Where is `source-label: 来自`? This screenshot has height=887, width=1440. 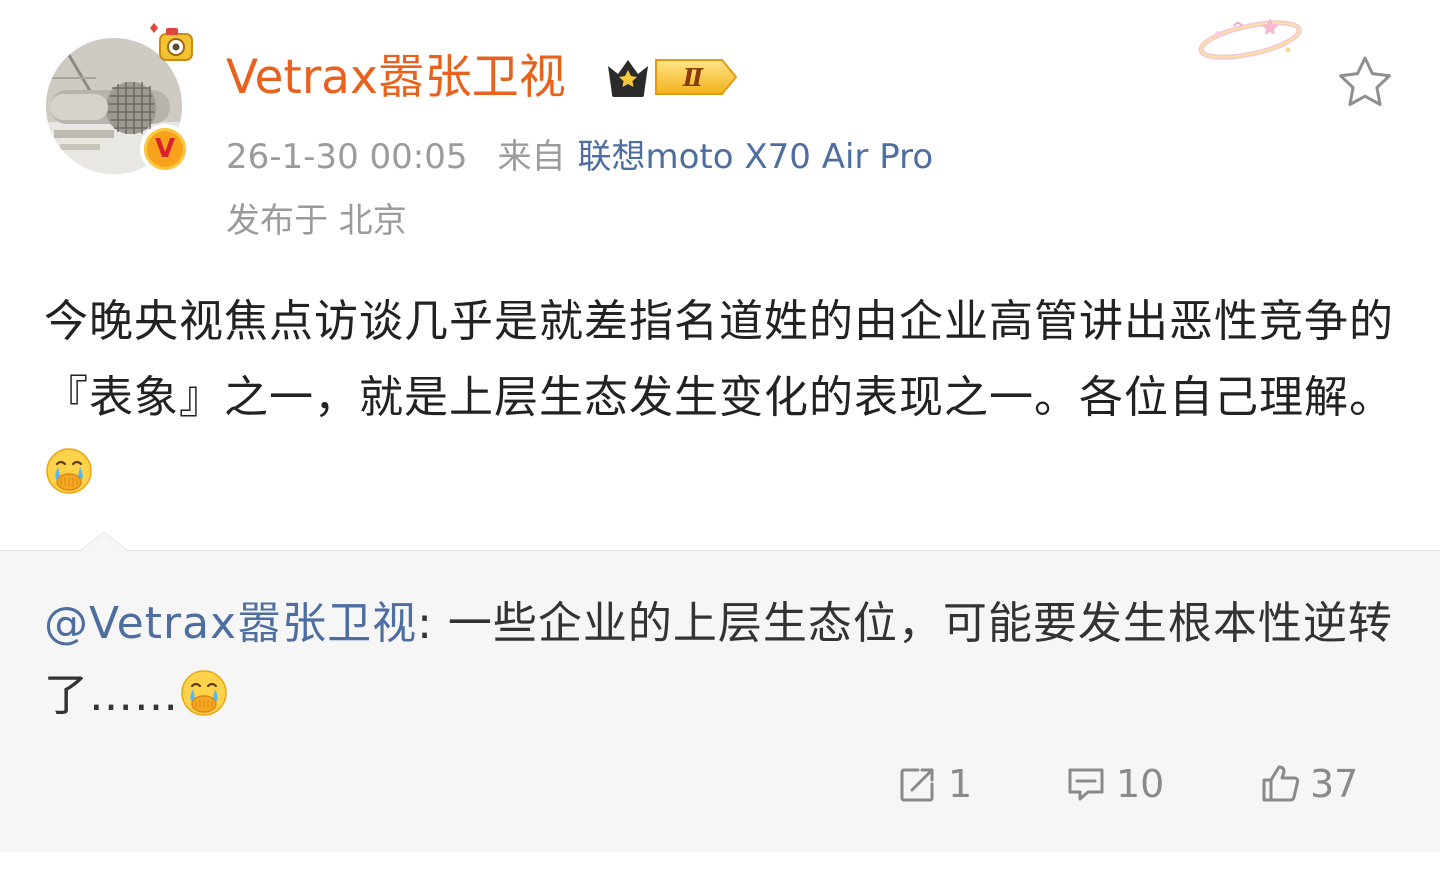
source-label: 来自 is located at coordinates (531, 157).